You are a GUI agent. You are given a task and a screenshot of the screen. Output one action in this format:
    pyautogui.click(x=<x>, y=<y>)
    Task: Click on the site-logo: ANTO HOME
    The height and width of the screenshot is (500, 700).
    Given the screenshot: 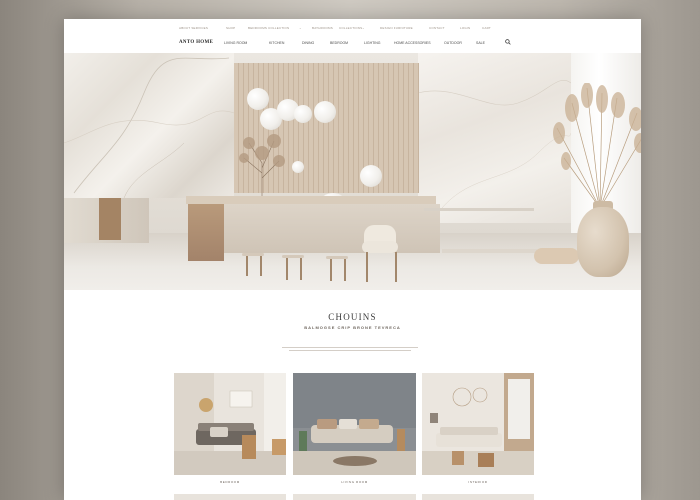 What is the action you would take?
    pyautogui.click(x=196, y=42)
    